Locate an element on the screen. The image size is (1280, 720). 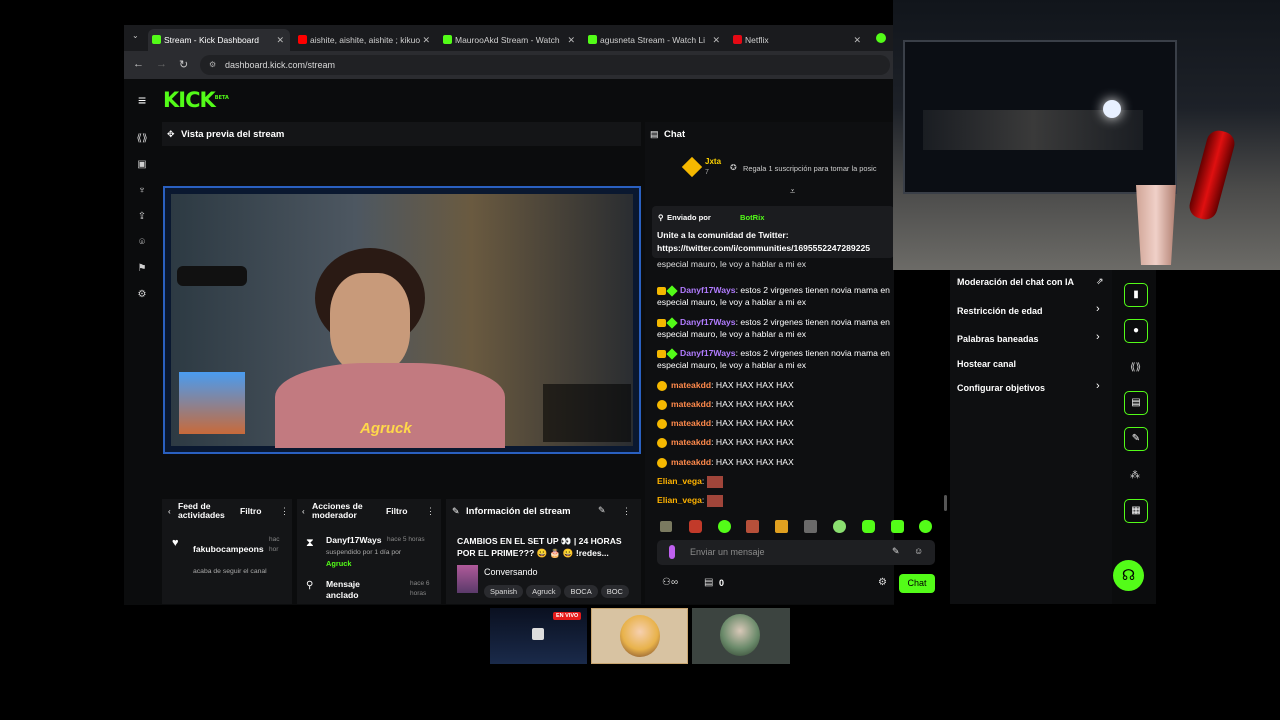
gift-subscription-prompt: Regala 1 suscripción para tomar la posic is located at coordinates (810, 168).